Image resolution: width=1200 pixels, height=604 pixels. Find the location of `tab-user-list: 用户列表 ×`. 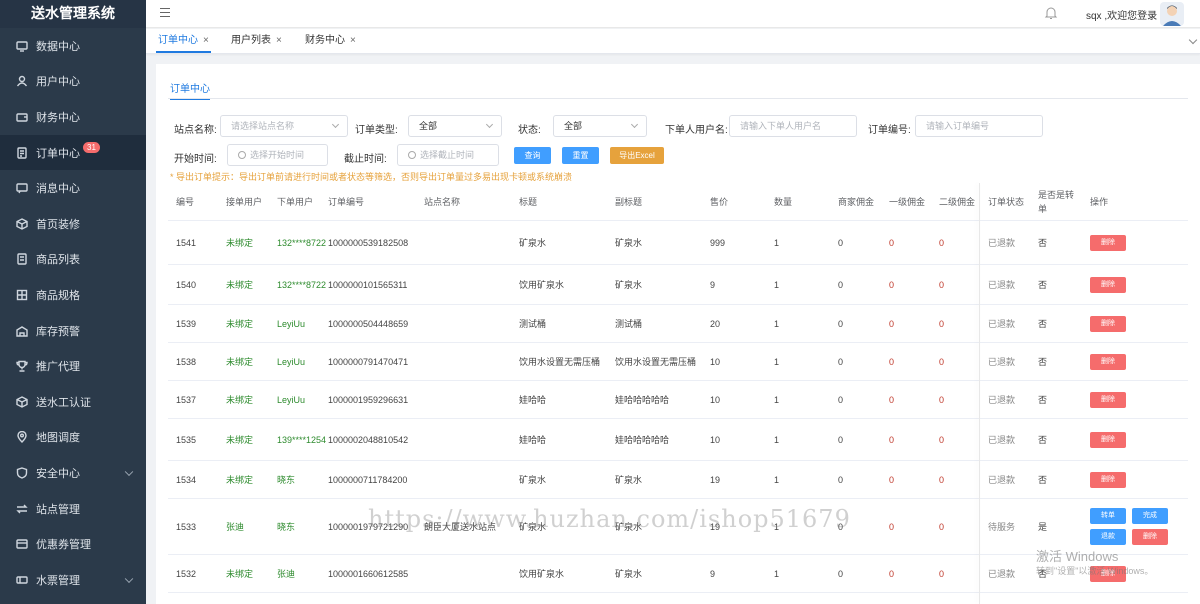

tab-user-list: 用户列表 × is located at coordinates (256, 41).